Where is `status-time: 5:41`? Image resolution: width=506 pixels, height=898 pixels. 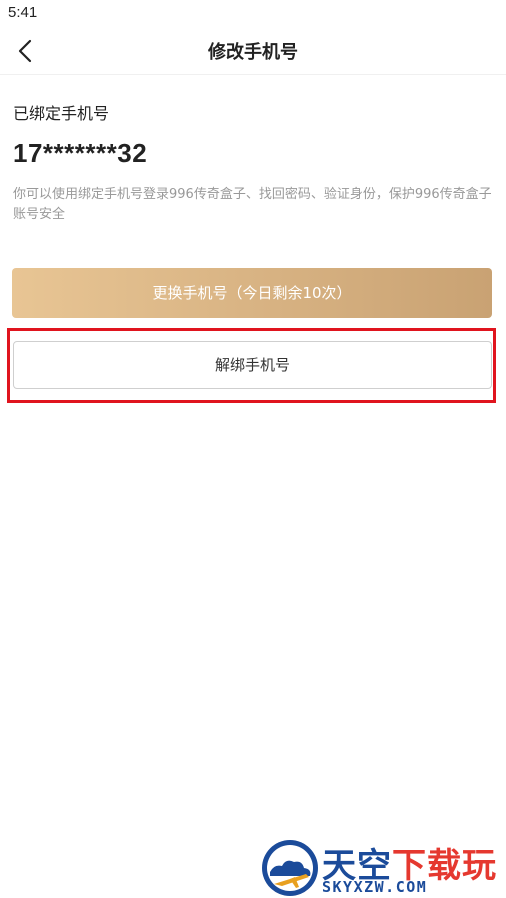
status-time: 5:41 is located at coordinates (23, 12).